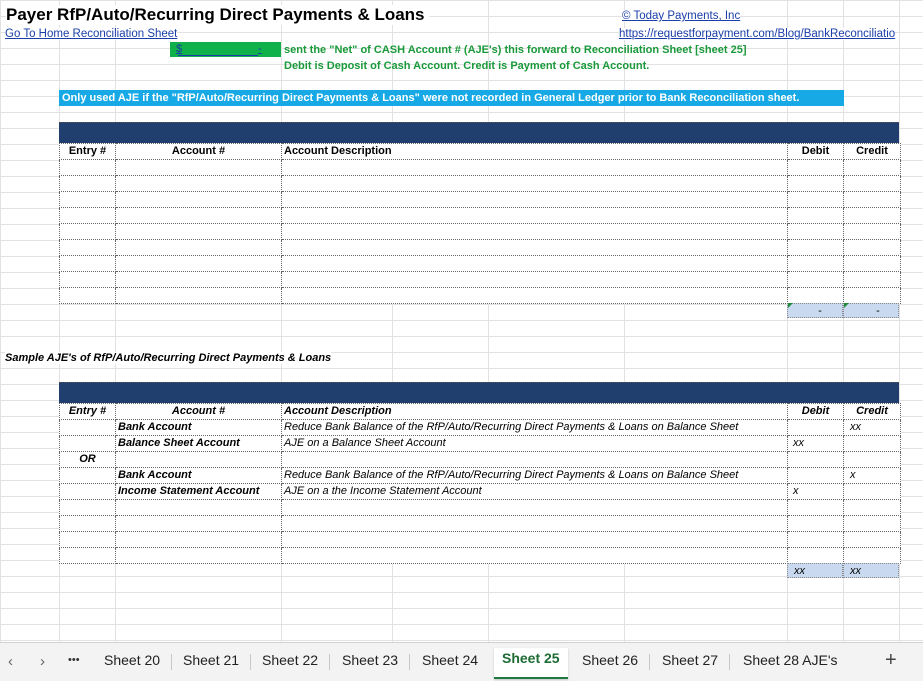  I want to click on tab-sheet-20: Sheet 20, so click(132, 660).